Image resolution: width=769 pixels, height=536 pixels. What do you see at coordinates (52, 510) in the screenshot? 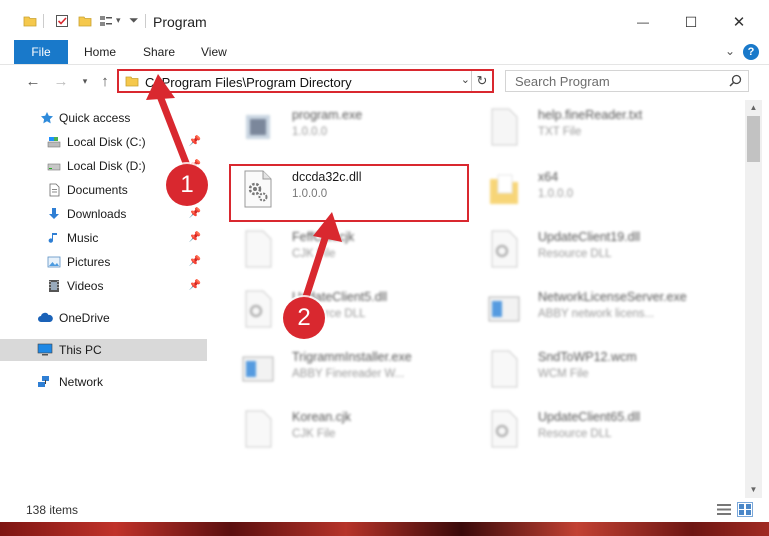
I see `item-count: 138 items` at bounding box center [52, 510].